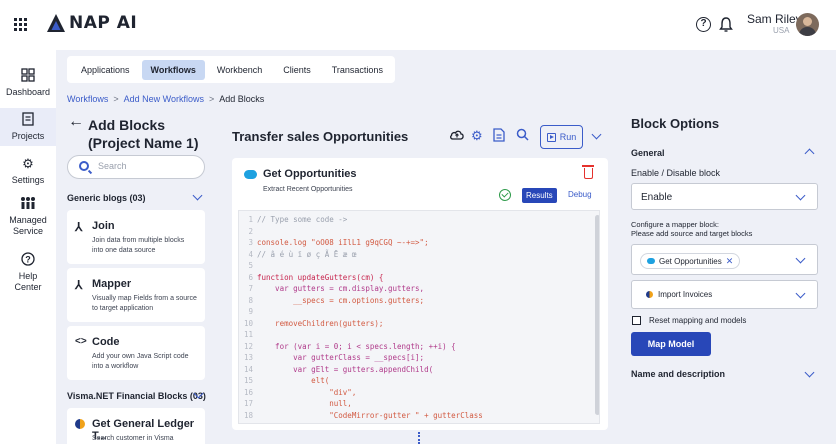 This screenshot has width=836, height=444. Describe the element at coordinates (781, 30) in the screenshot. I see `user-country: USA` at that location.